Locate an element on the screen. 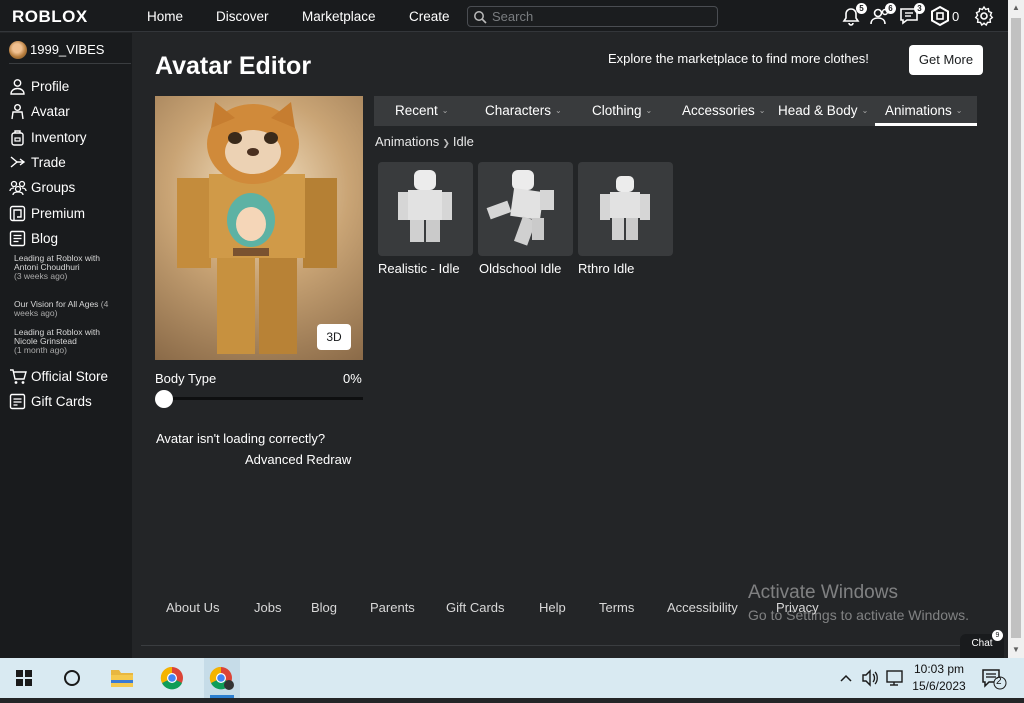 The height and width of the screenshot is (703, 1024). settings-button is located at coordinates (984, 16).